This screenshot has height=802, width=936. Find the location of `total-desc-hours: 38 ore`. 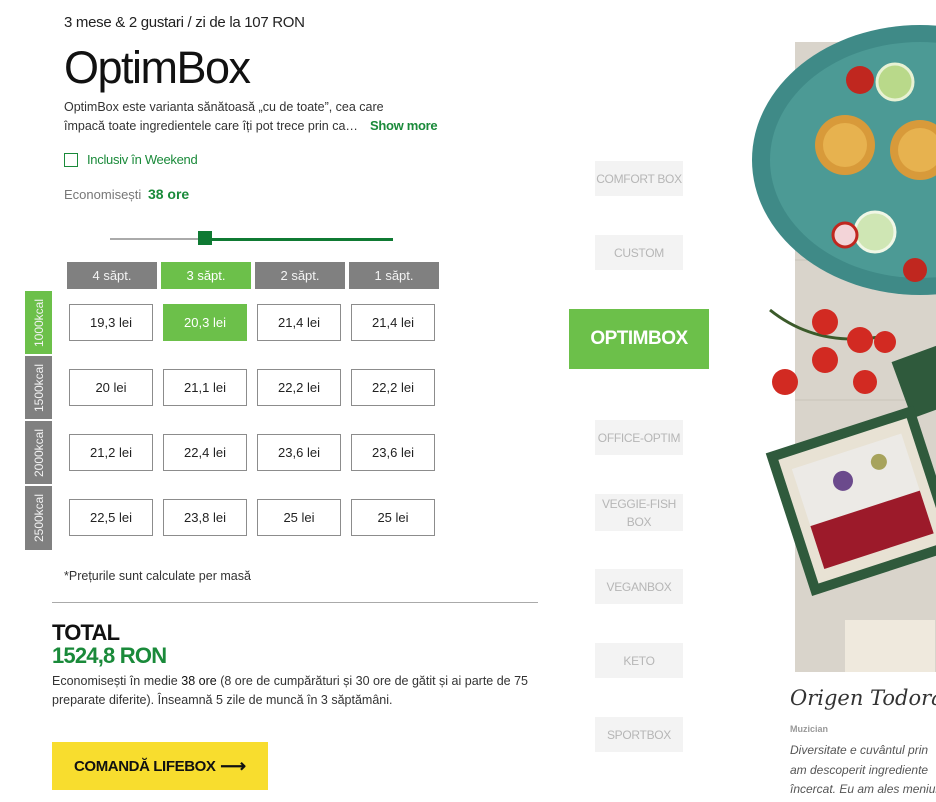

total-desc-hours: 38 ore is located at coordinates (199, 681).